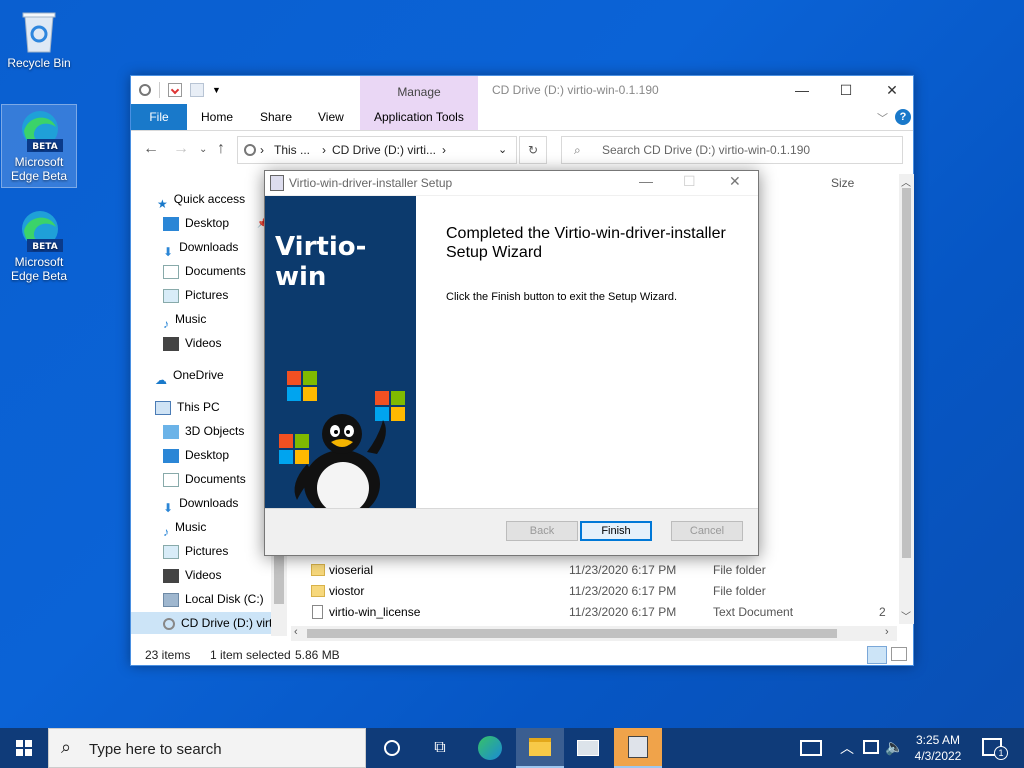 This screenshot has width=1024, height=768. I want to click on task-view-button: ⧉, so click(440, 748).